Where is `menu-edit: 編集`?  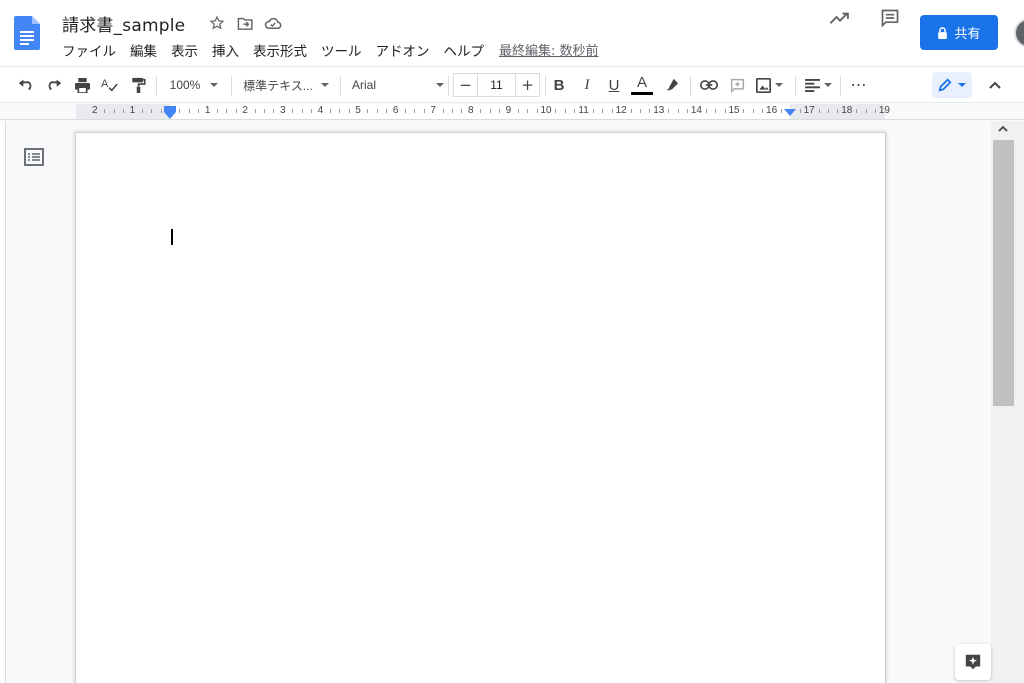 menu-edit: 編集 is located at coordinates (143, 50).